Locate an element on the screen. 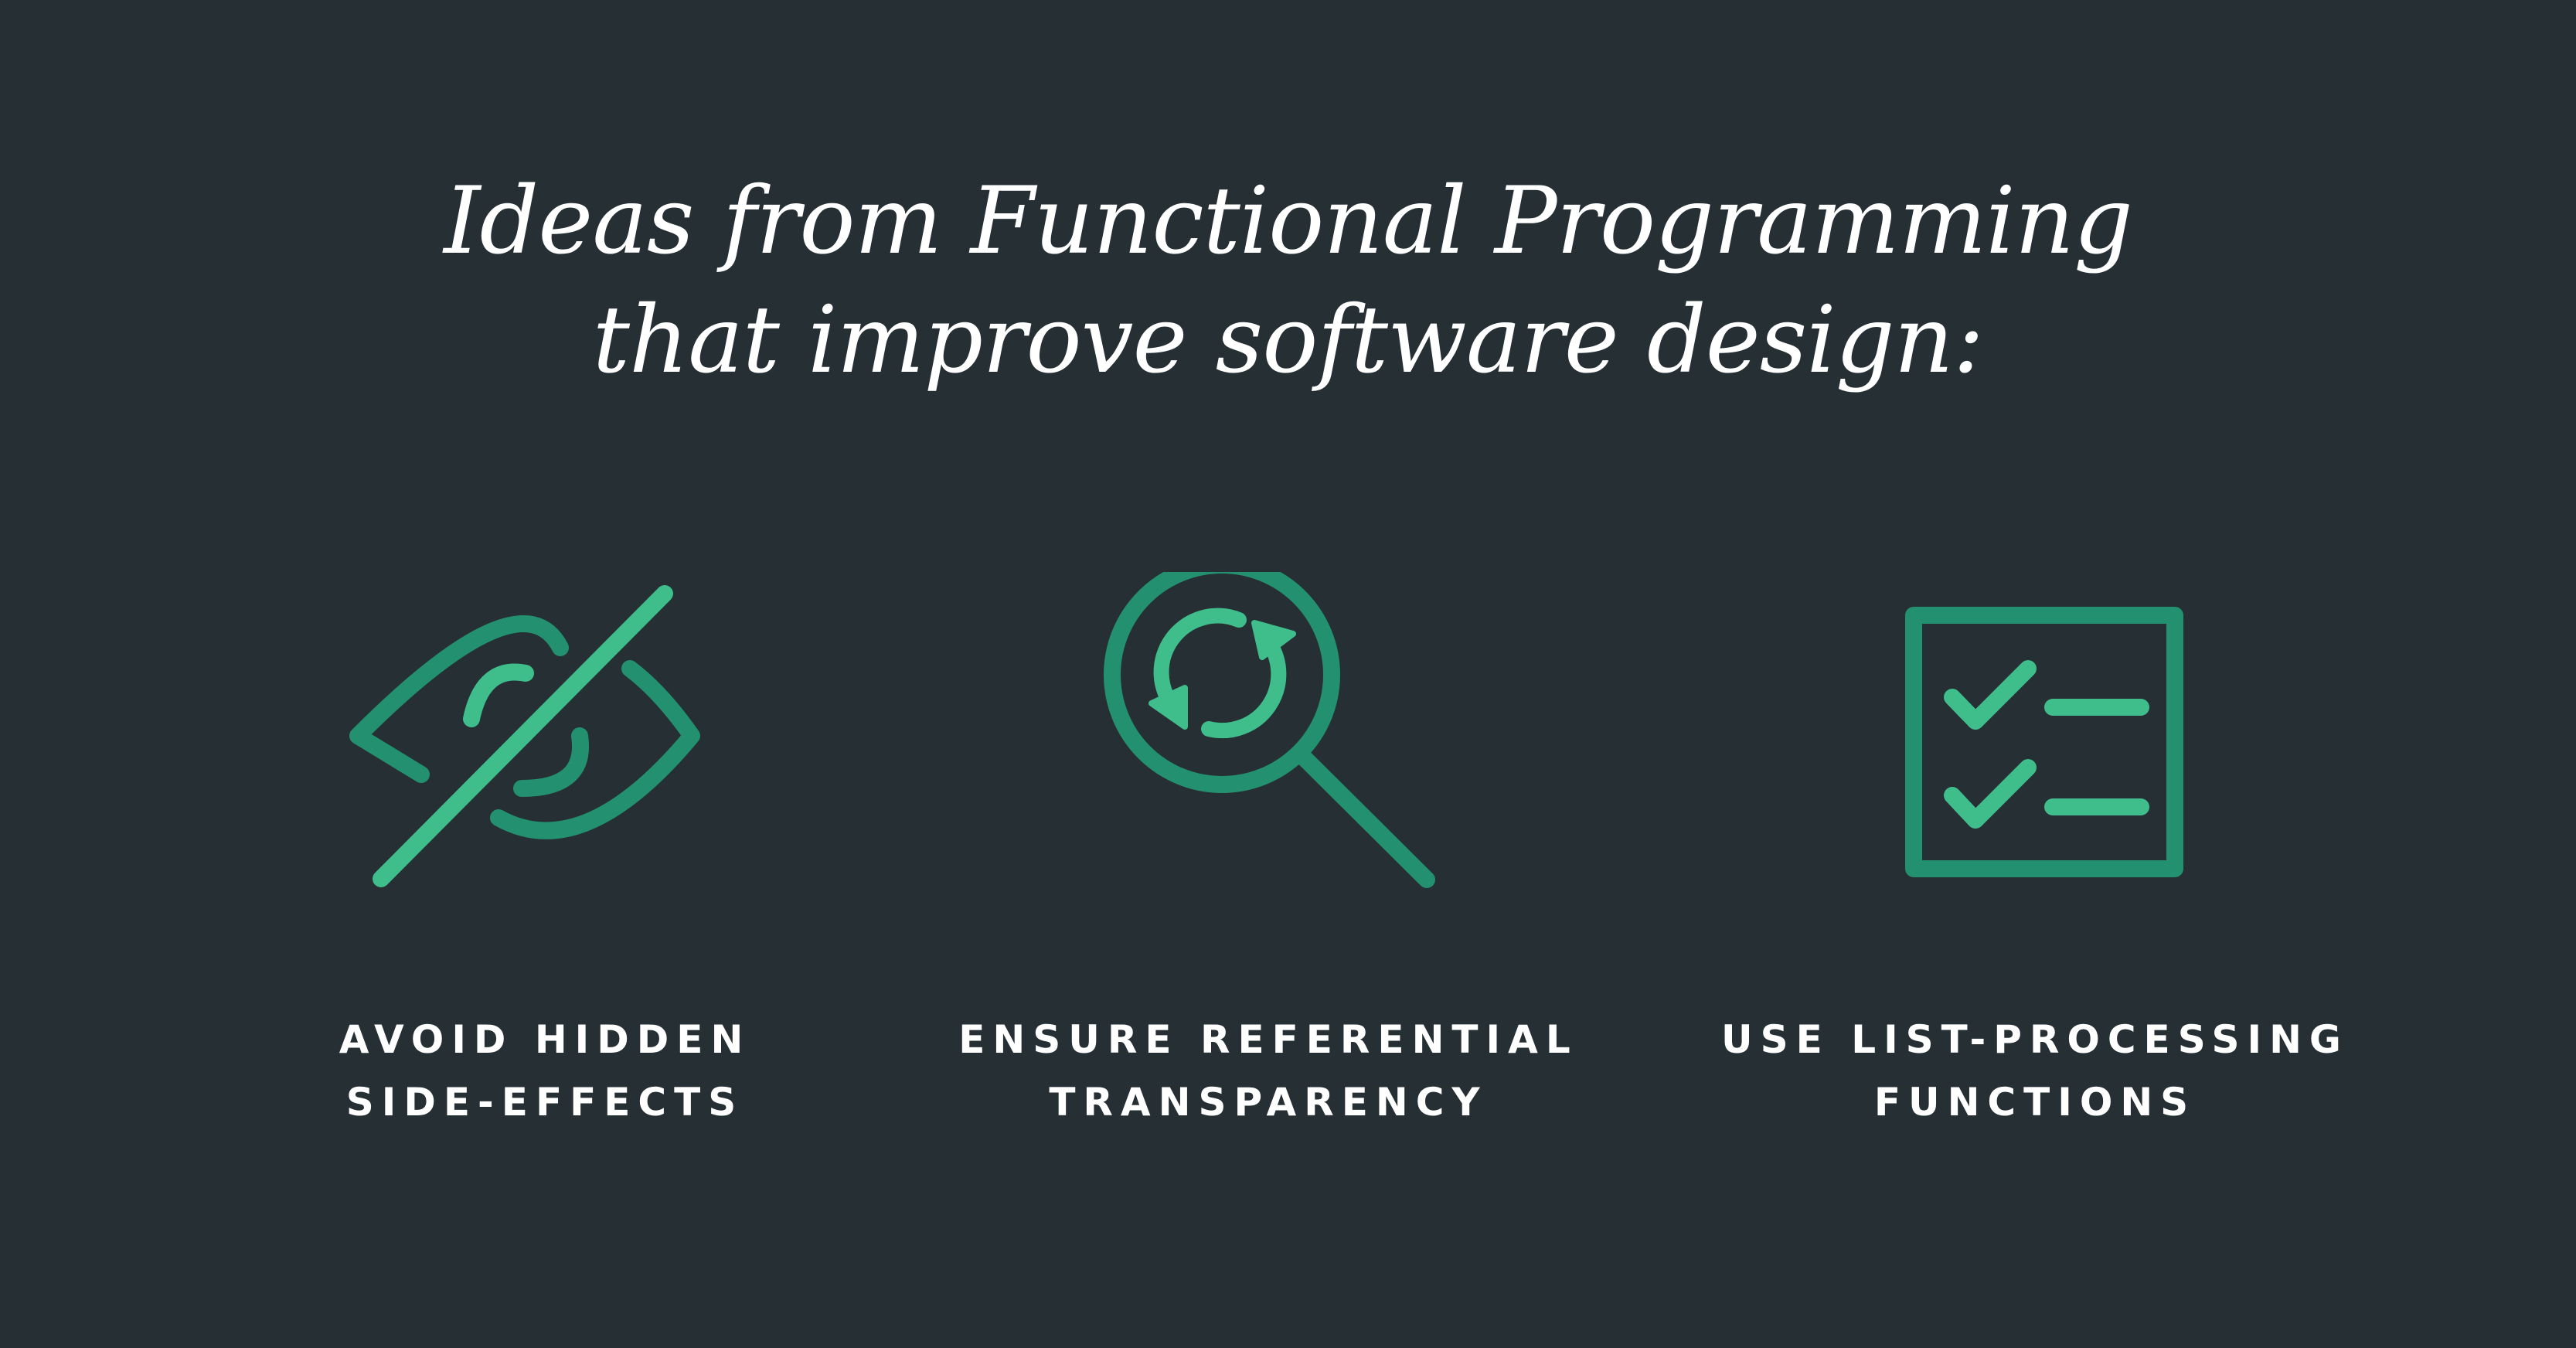 The width and height of the screenshot is (2576, 1348). feature-label: AVOID HIDDEN SIDE-EFFECTS is located at coordinates (545, 1071).